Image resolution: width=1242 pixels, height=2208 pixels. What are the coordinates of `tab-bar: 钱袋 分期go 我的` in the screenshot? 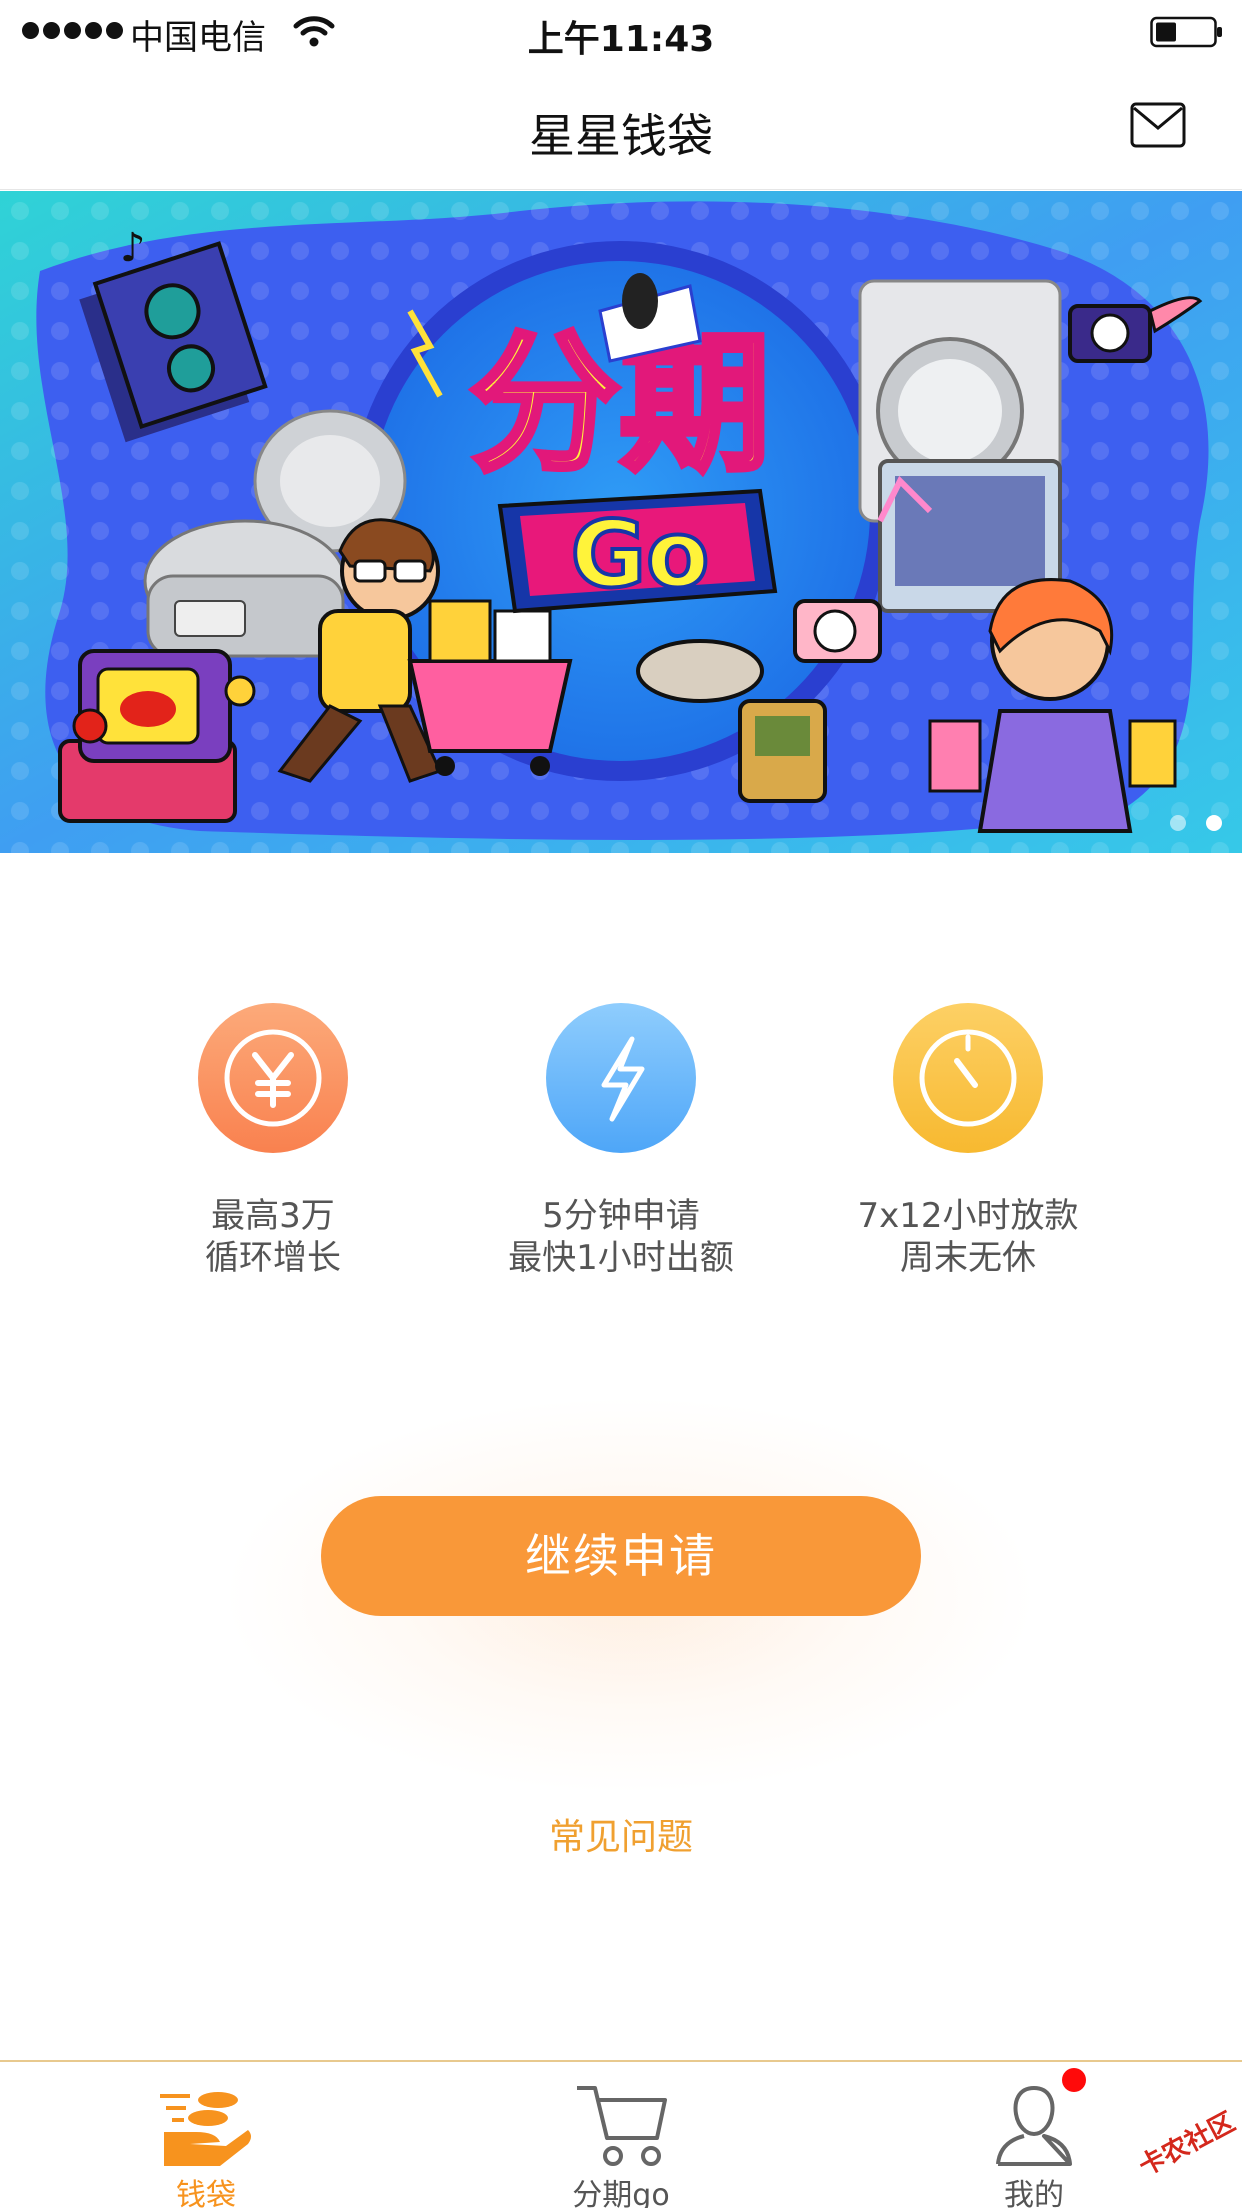 It's located at (621, 2134).